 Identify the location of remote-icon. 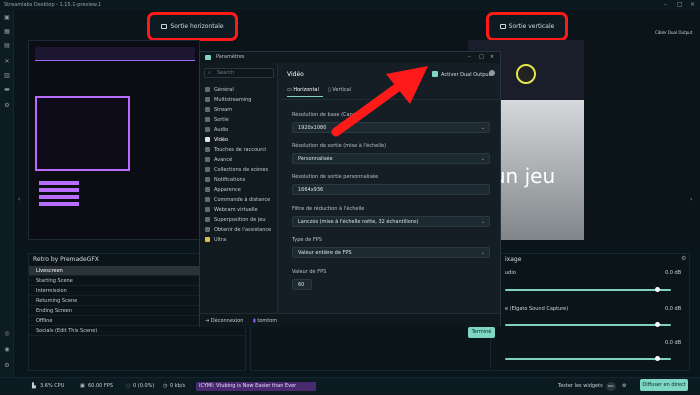
(207, 199).